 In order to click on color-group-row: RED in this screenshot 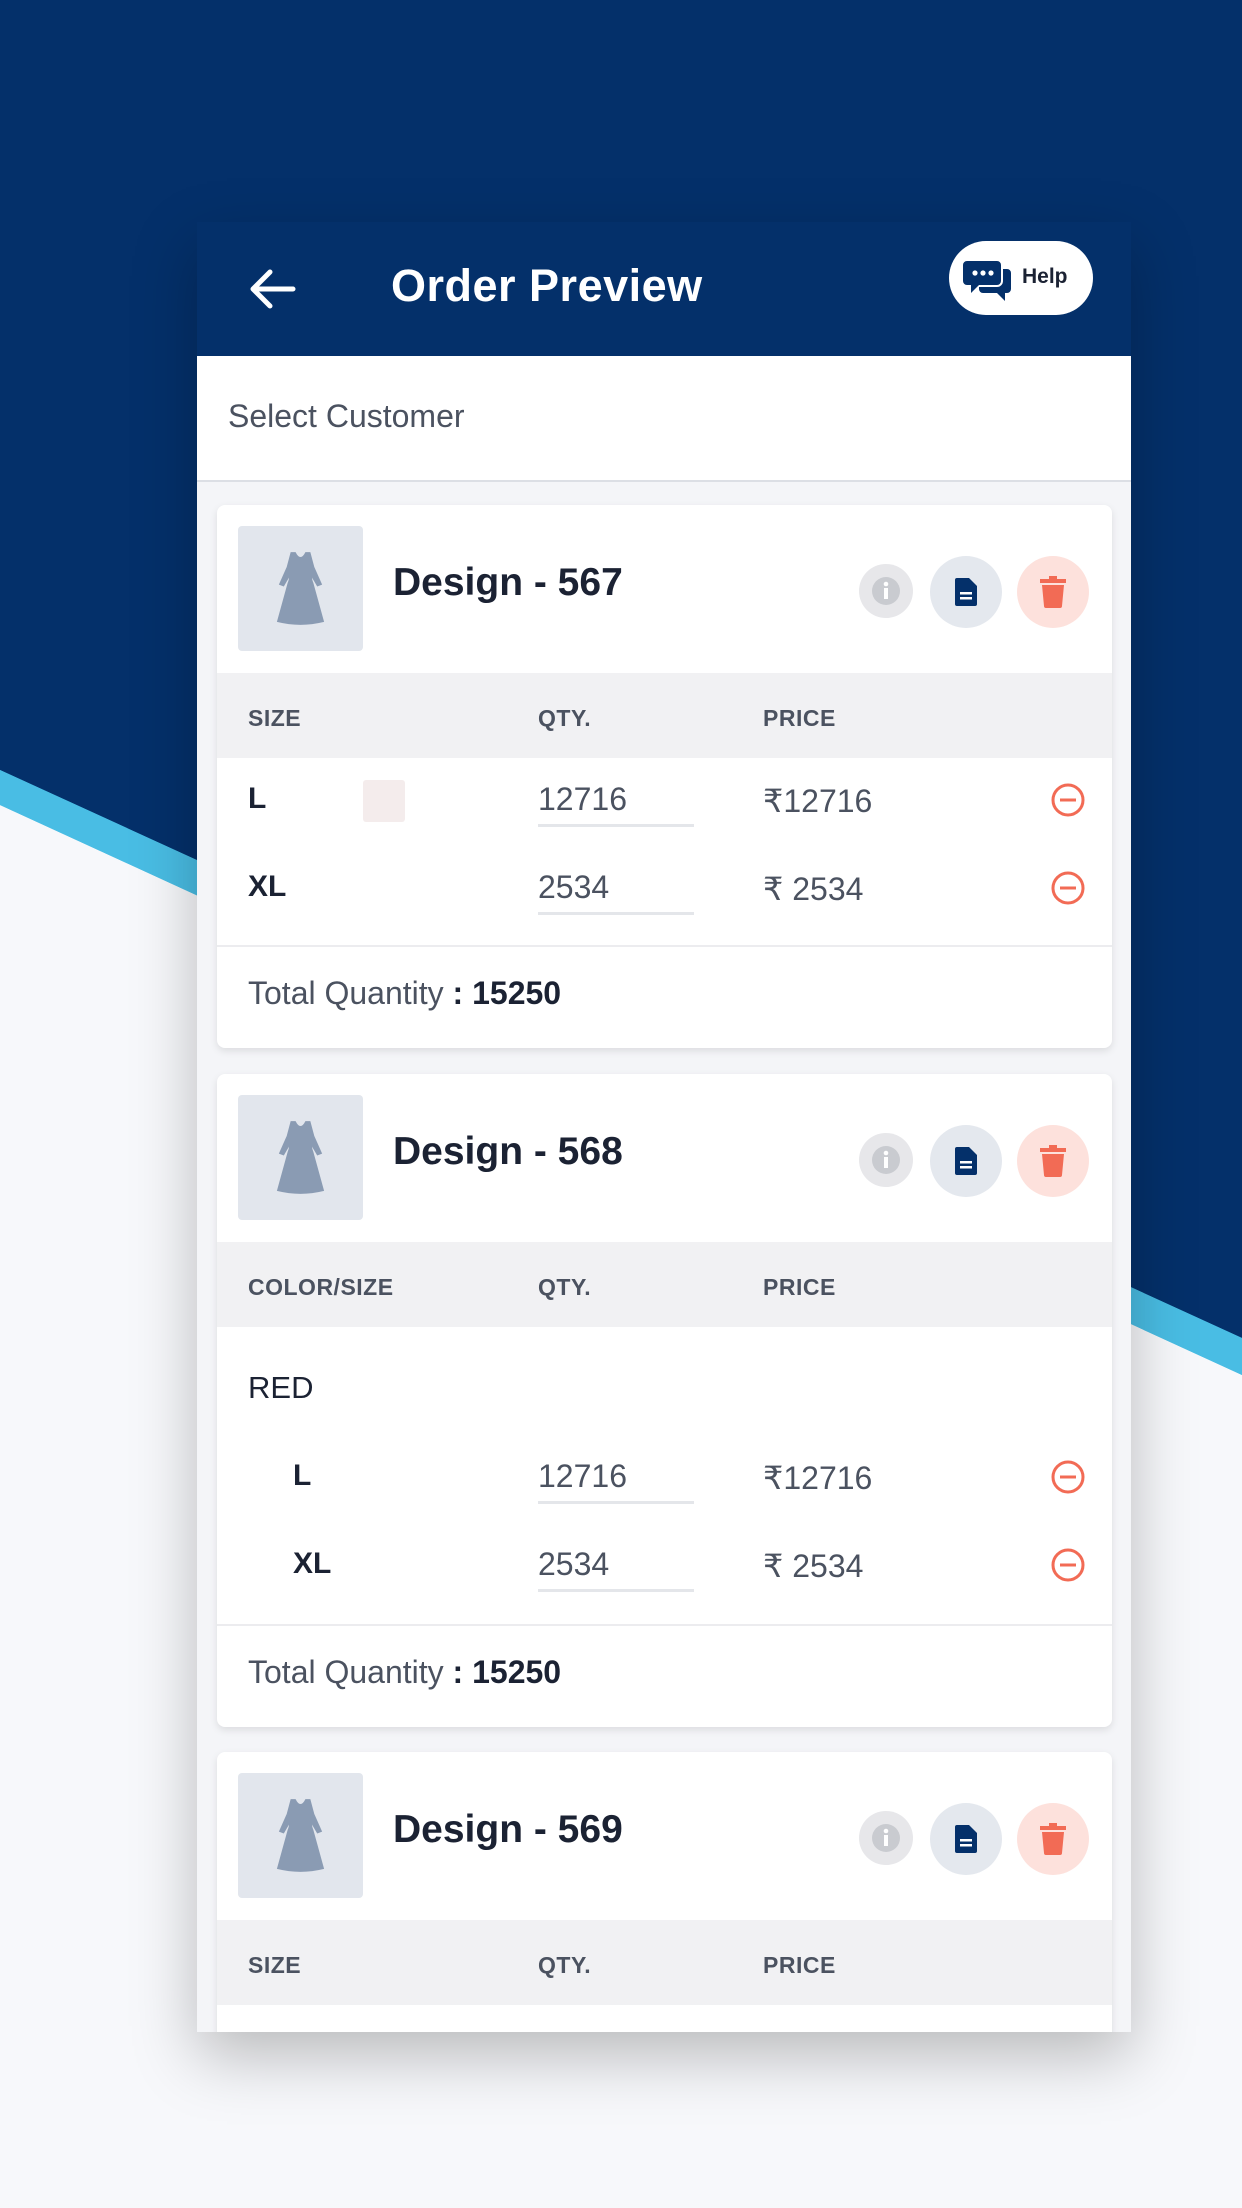, I will do `click(664, 1385)`.